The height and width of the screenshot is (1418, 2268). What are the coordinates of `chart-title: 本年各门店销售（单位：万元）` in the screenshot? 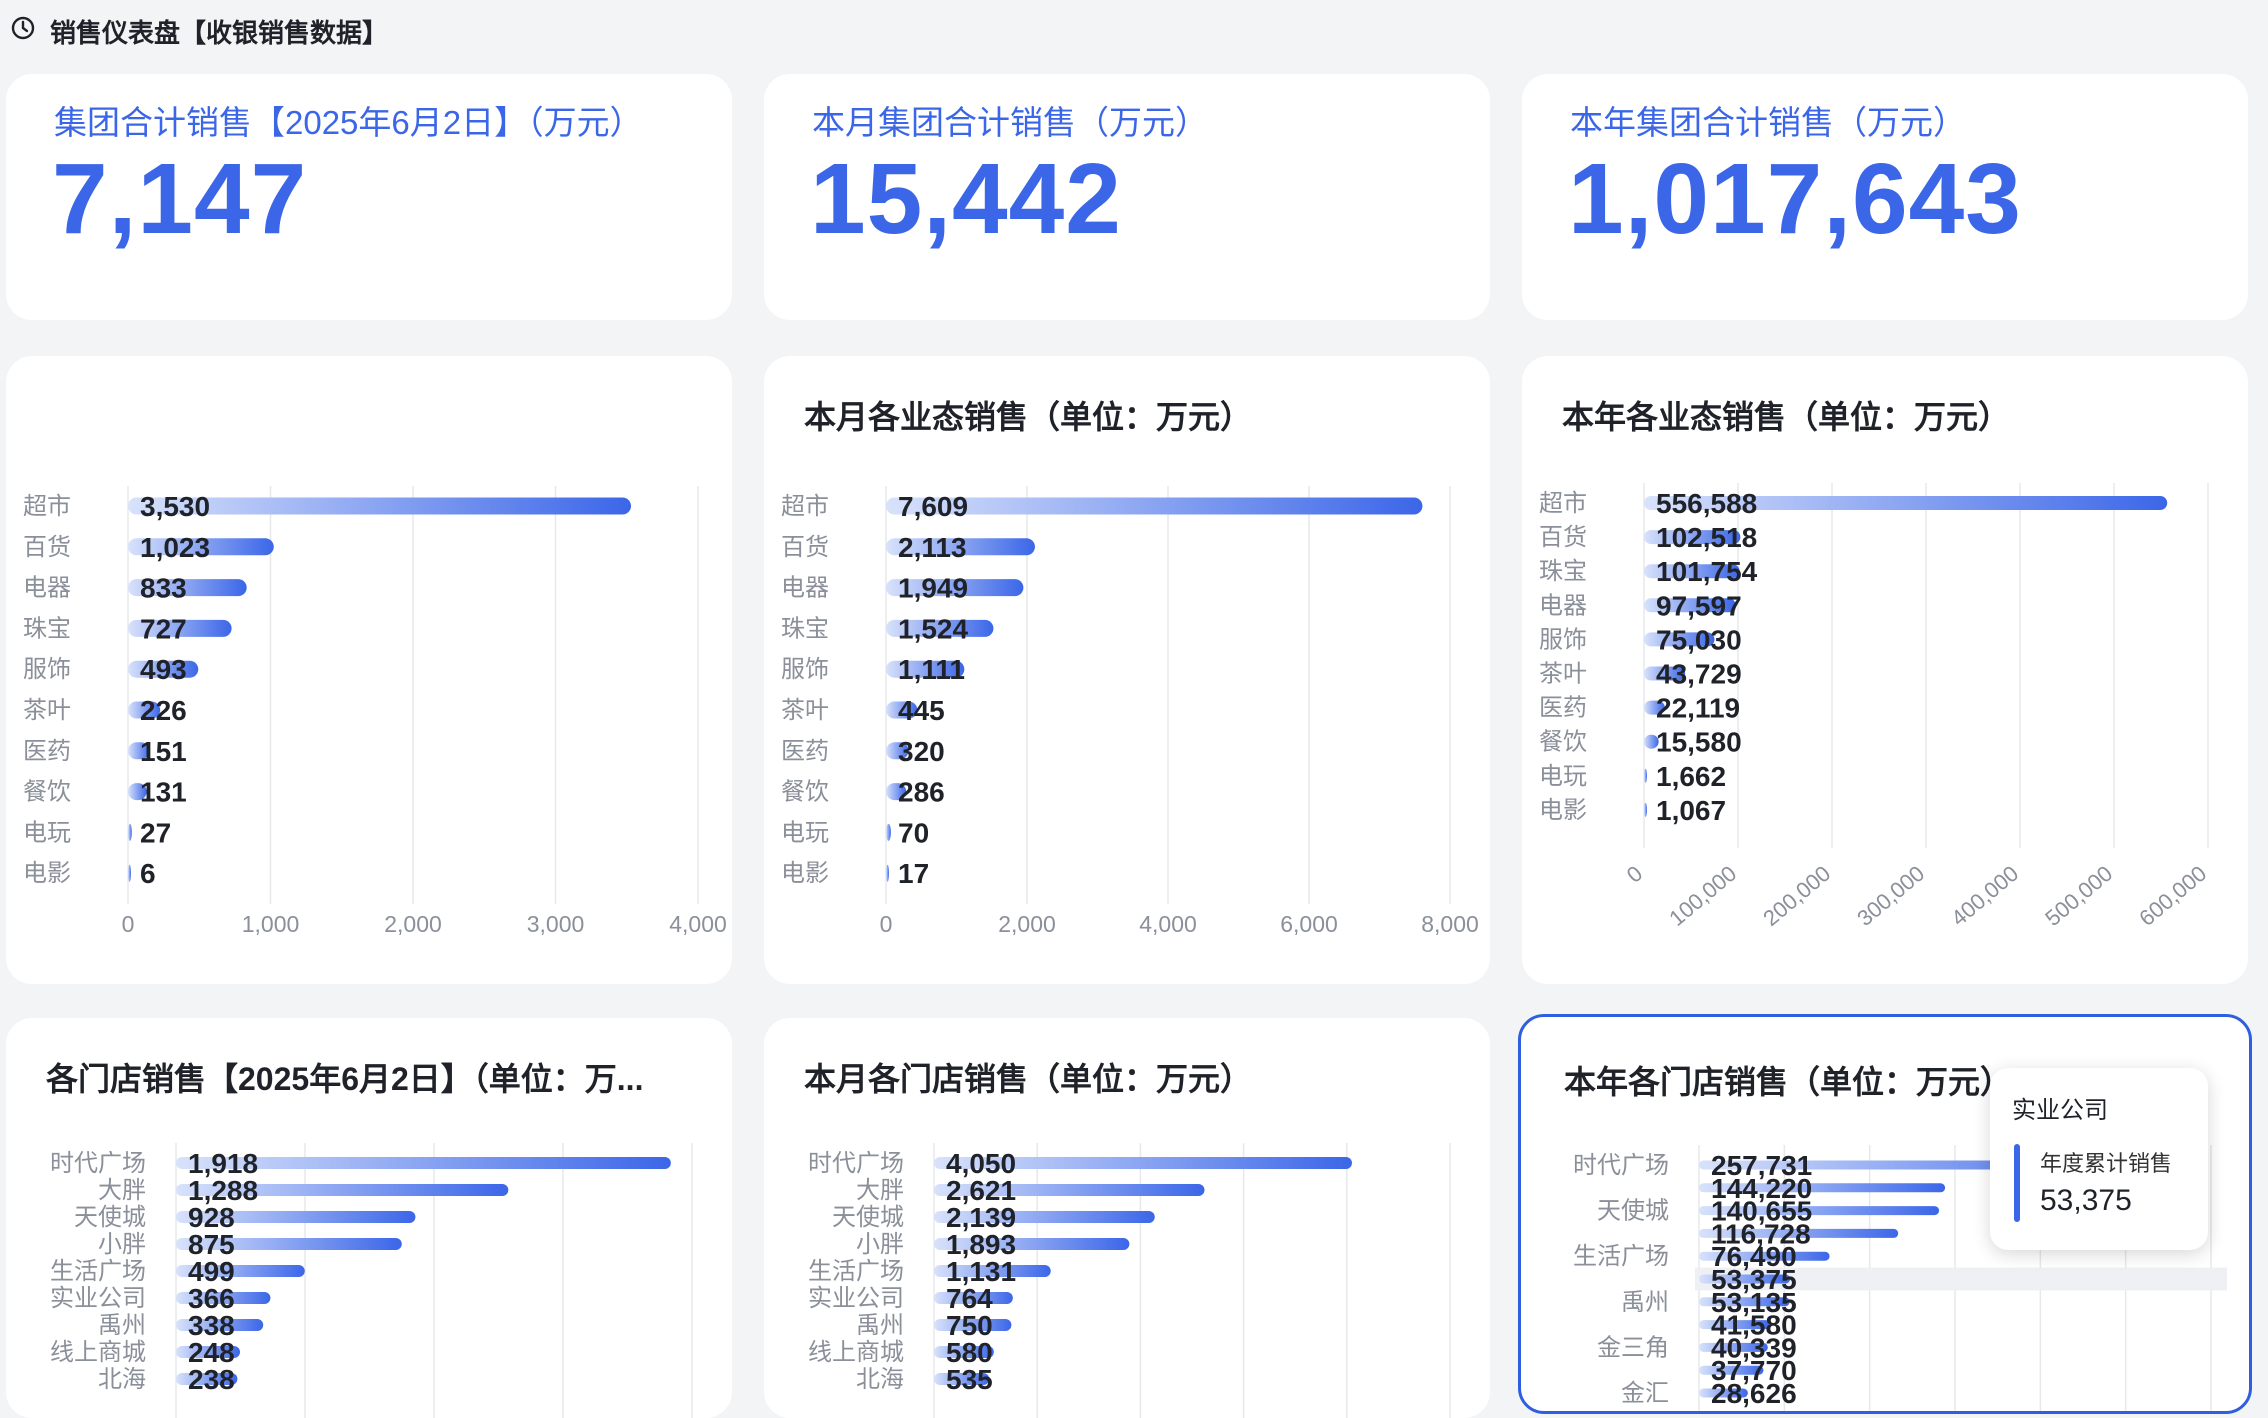 It's located at (1788, 1082).